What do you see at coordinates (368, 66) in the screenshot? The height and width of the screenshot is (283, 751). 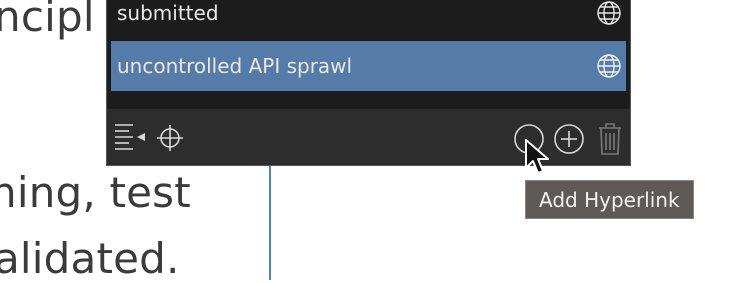 I see `list-item-selected: uncontrolled API sprawl` at bounding box center [368, 66].